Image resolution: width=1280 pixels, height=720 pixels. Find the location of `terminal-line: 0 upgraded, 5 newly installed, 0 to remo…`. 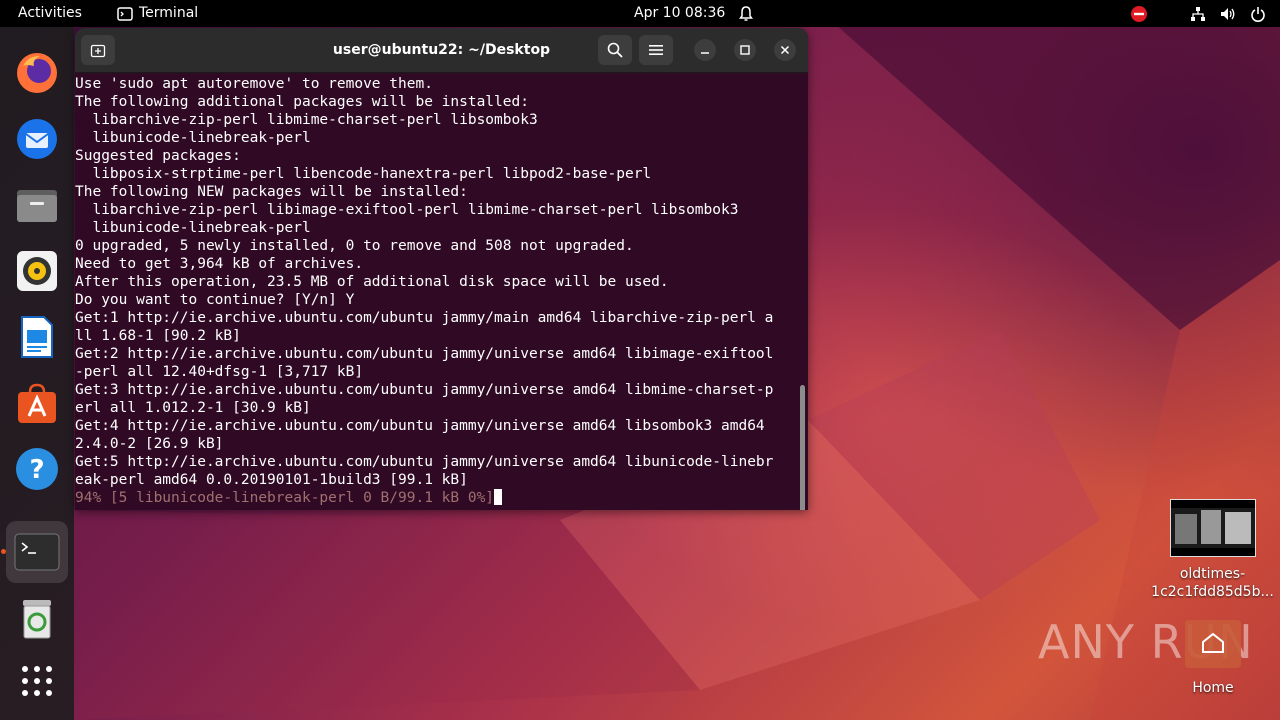

terminal-line: 0 upgraded, 5 newly installed, 0 to remo… is located at coordinates (354, 246).